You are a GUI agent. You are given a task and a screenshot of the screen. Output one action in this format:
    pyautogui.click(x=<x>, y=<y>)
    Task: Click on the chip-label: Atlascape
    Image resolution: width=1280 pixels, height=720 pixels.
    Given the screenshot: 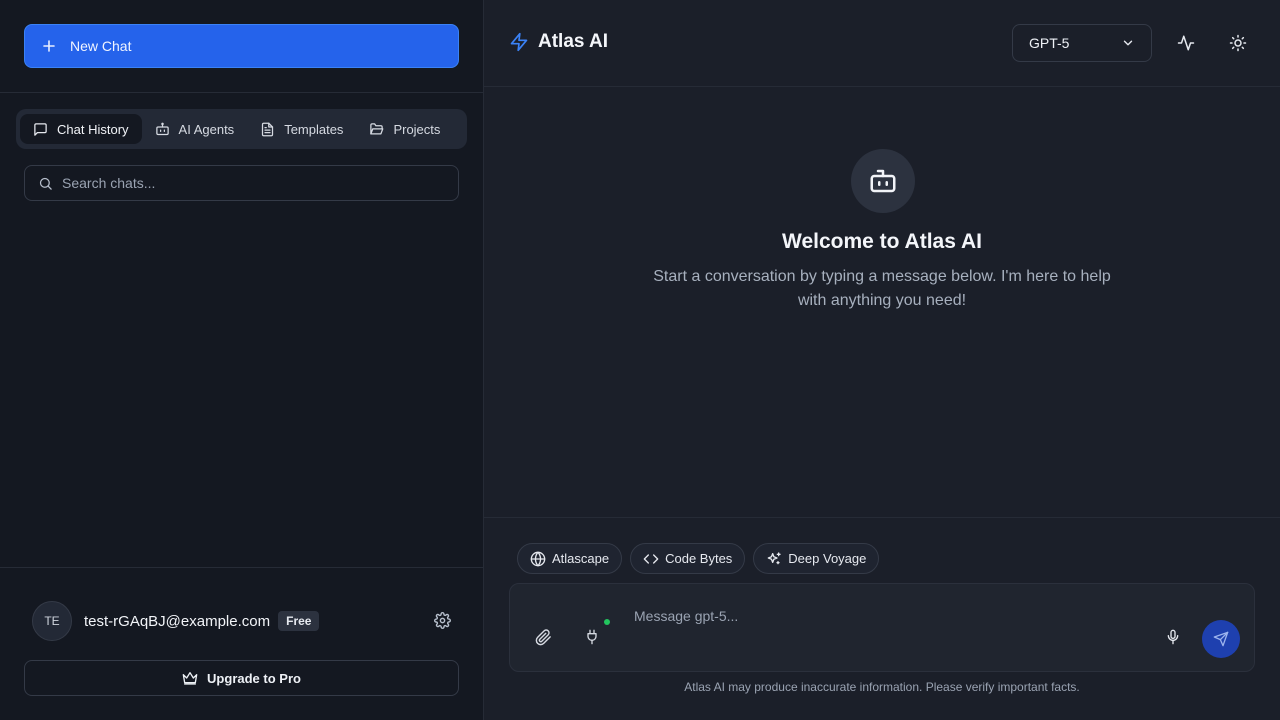 What is the action you would take?
    pyautogui.click(x=581, y=558)
    